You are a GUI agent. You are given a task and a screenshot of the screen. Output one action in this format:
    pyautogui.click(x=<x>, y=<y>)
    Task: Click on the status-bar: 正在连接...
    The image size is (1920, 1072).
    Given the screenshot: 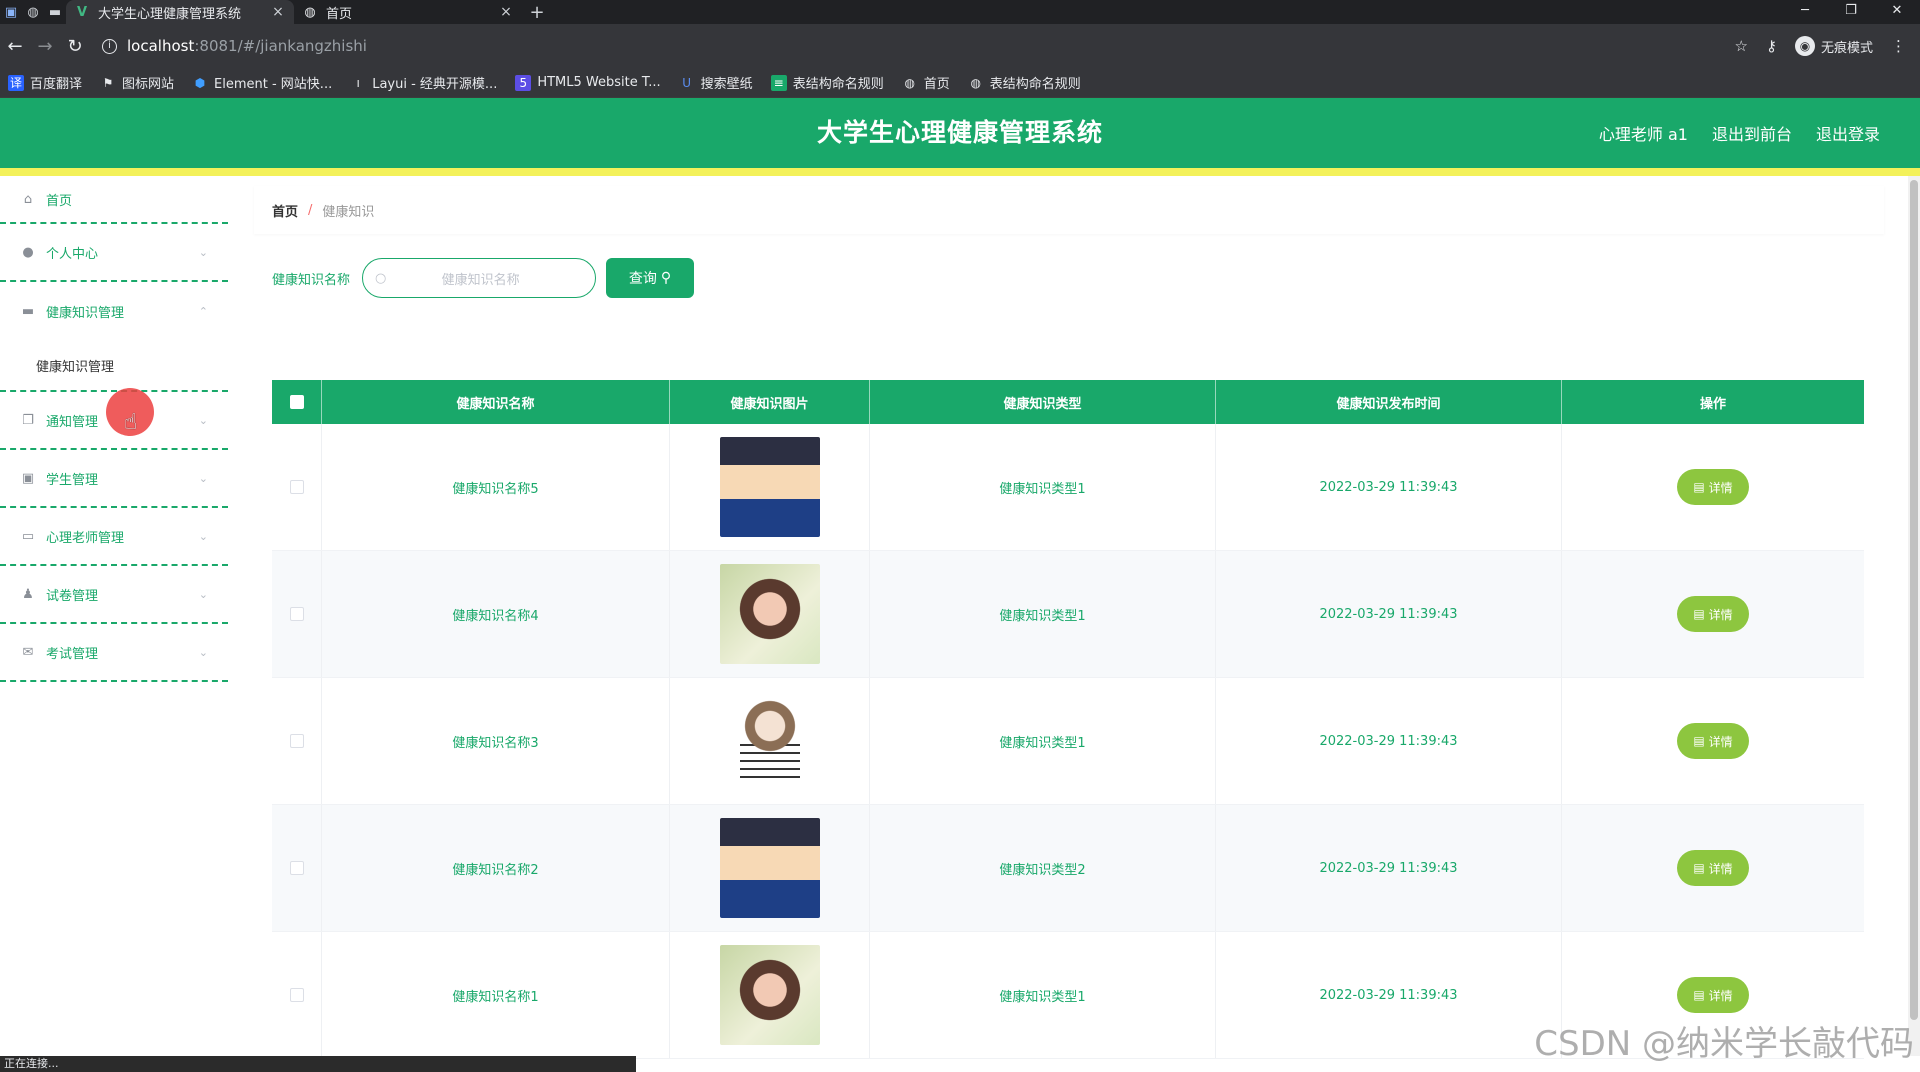 What is the action you would take?
    pyautogui.click(x=318, y=1064)
    